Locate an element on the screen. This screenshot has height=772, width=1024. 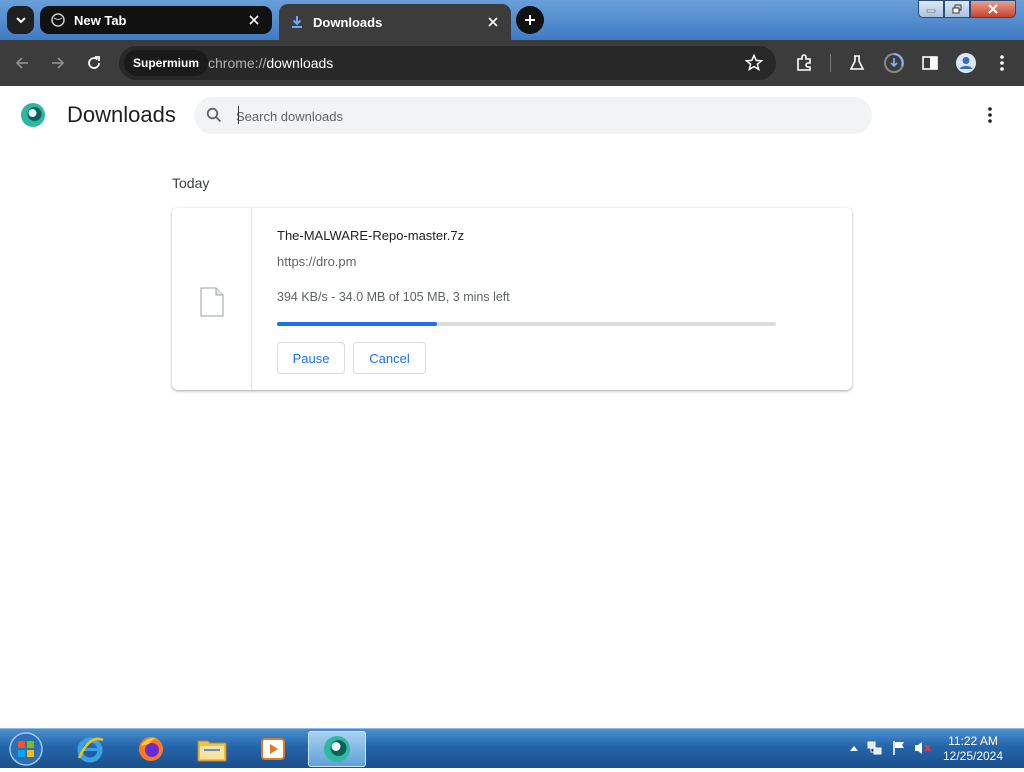
tab-search-button is located at coordinates (20, 20).